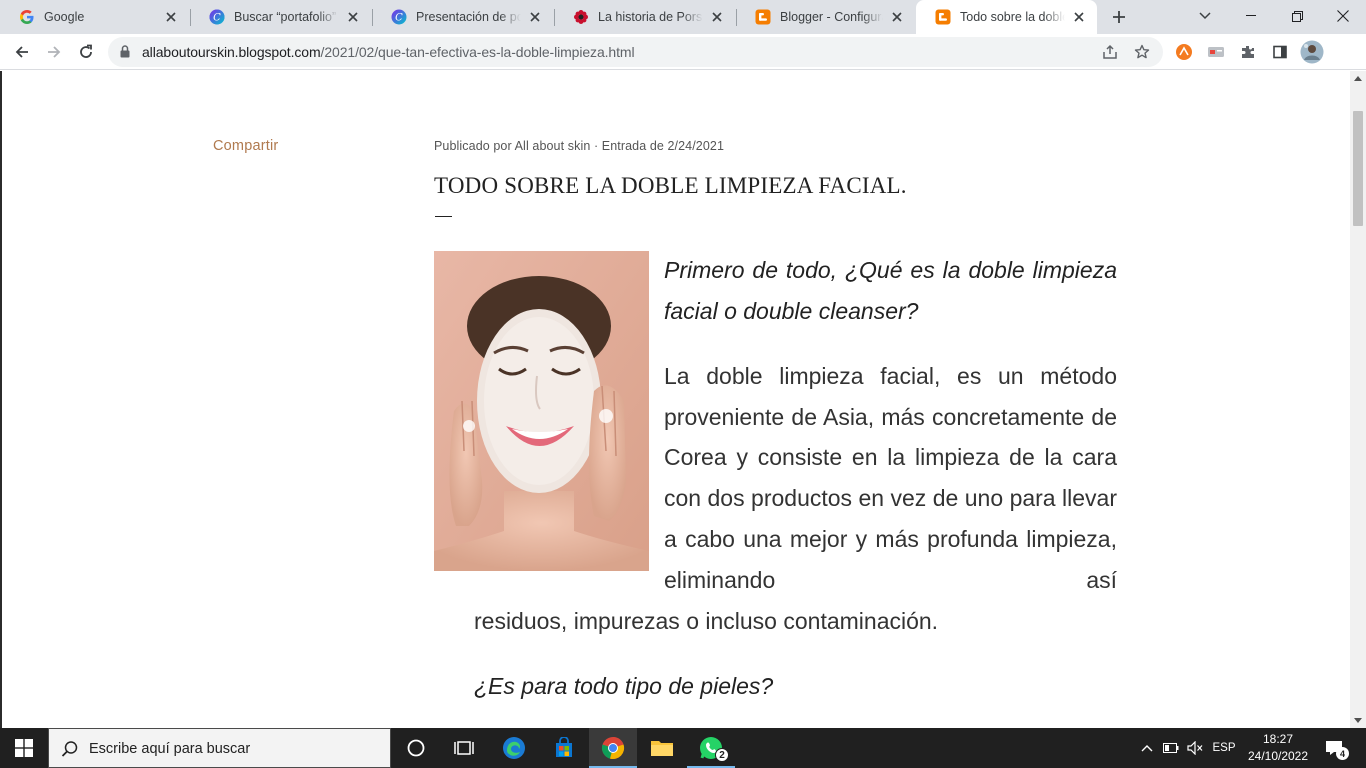  I want to click on google-g-icon, so click(27, 17).